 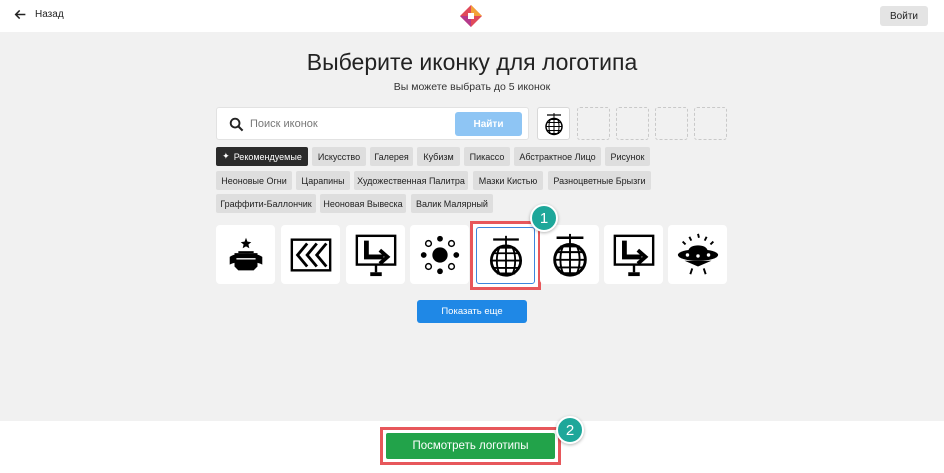 I want to click on view-logos-button: Посмотреть логотипы, so click(x=470, y=446).